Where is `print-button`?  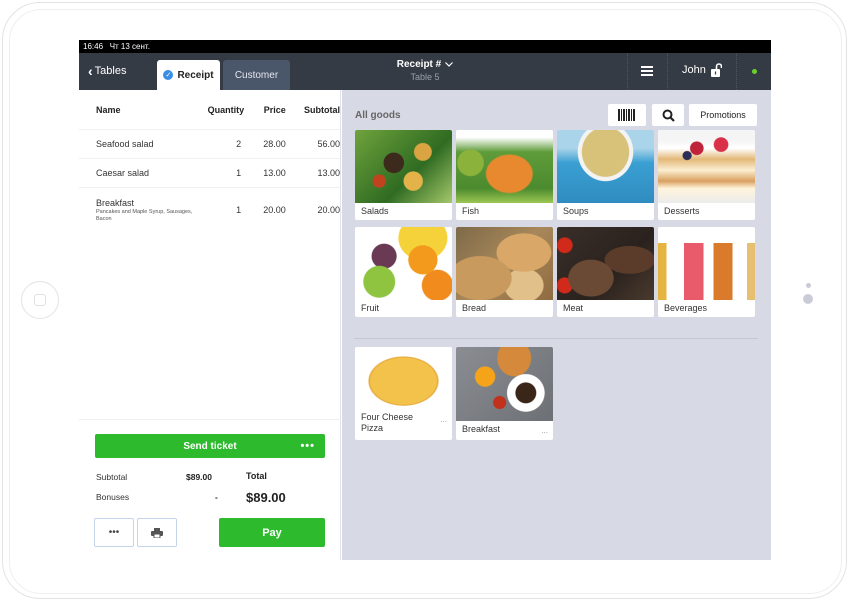 print-button is located at coordinates (157, 532).